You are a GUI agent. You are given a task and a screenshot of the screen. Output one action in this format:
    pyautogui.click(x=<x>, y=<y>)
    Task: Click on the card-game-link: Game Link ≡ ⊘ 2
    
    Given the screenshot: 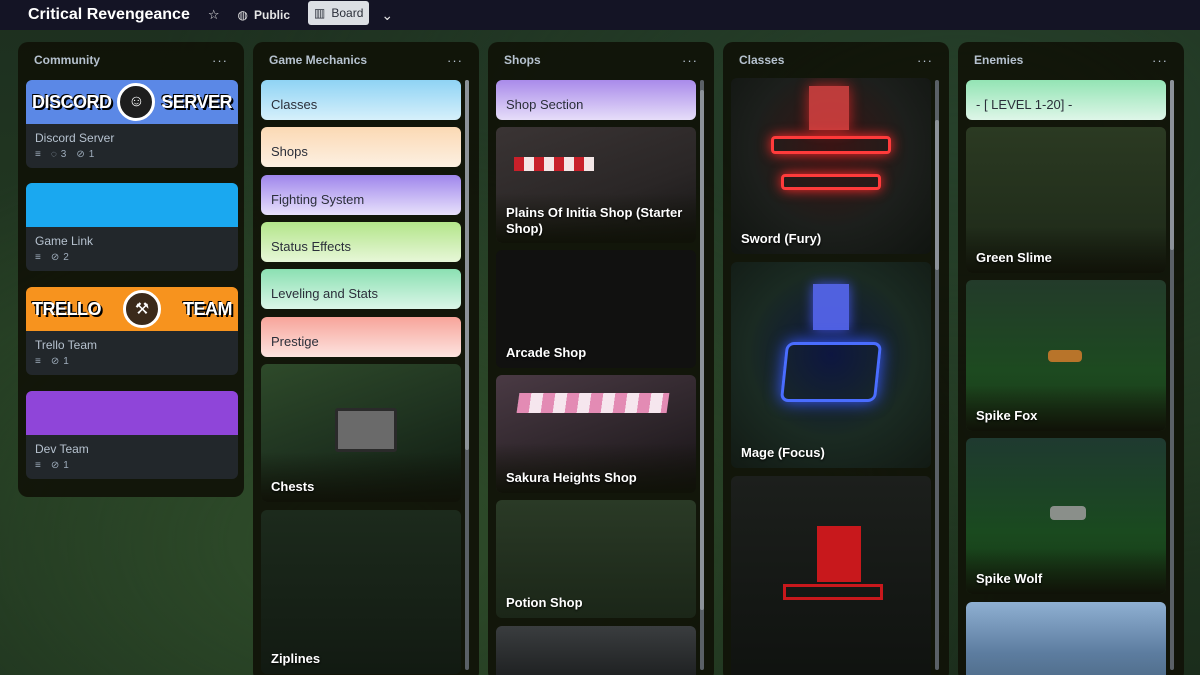 What is the action you would take?
    pyautogui.click(x=132, y=227)
    